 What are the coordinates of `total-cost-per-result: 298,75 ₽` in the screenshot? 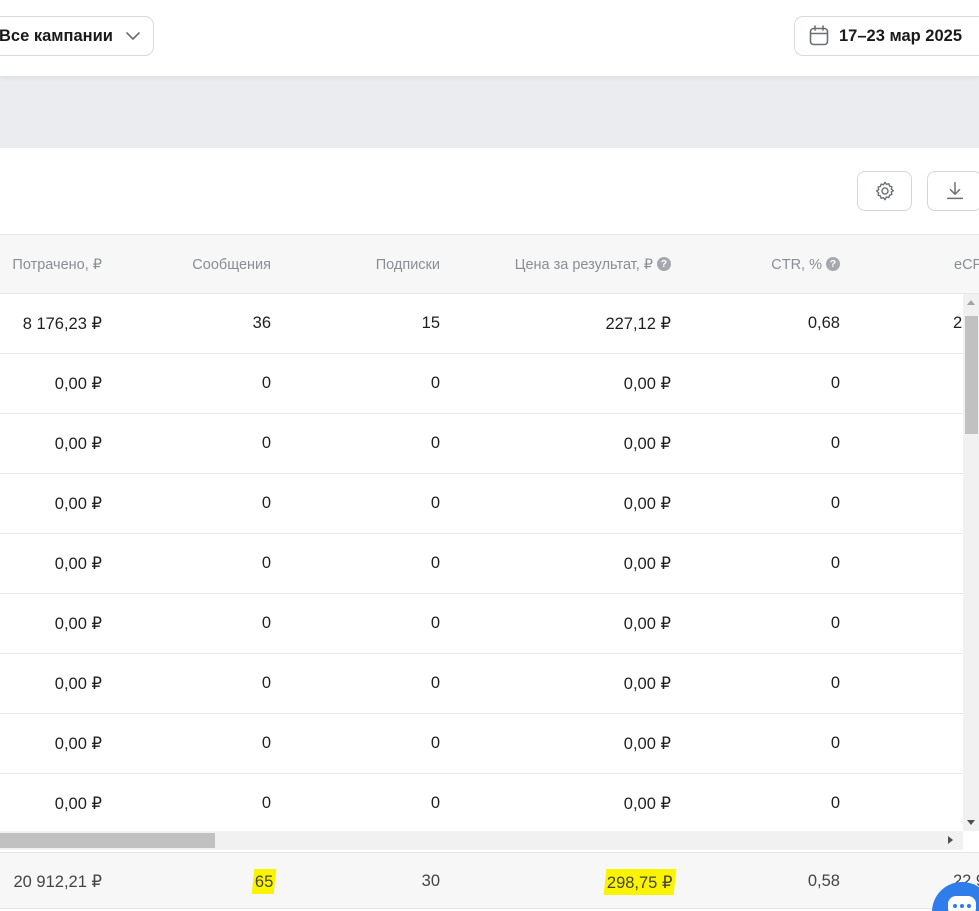 It's located at (563, 881).